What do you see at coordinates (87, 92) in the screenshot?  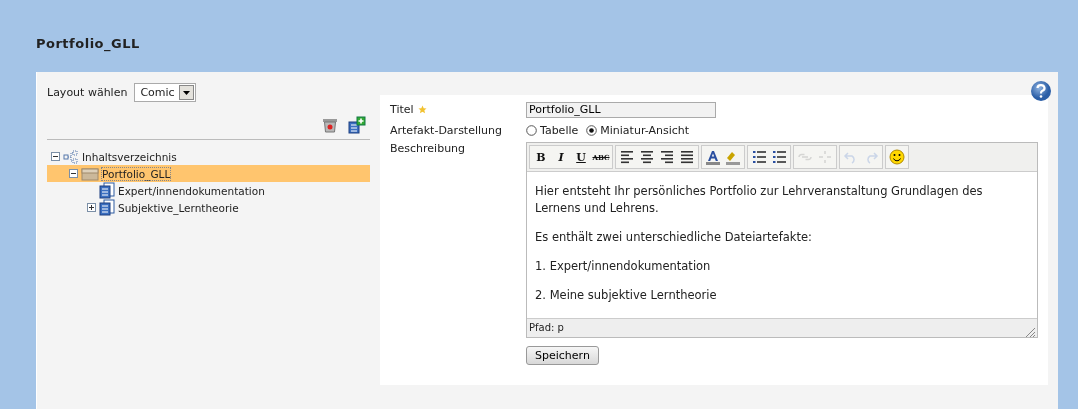 I see `layout-label: Layout wählen` at bounding box center [87, 92].